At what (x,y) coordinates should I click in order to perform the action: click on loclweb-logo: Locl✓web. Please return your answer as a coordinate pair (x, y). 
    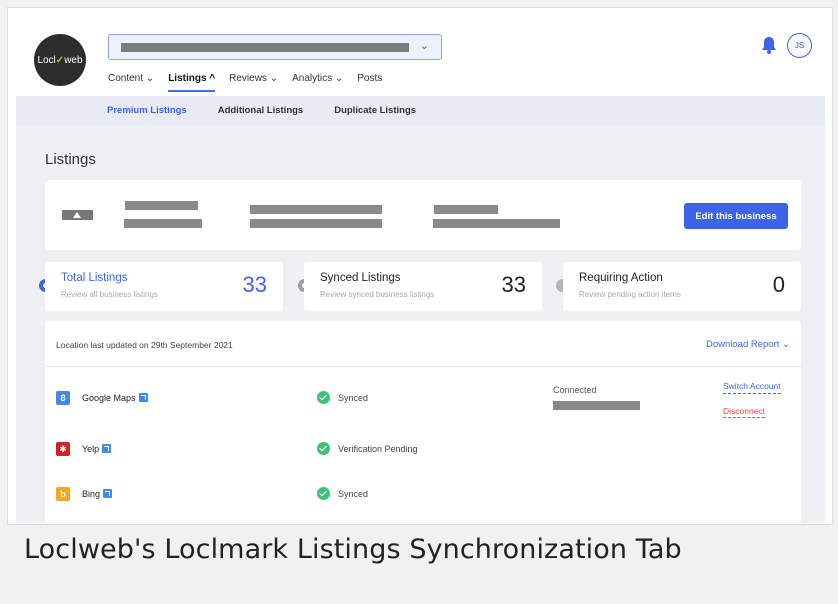
    Looking at the image, I should click on (60, 60).